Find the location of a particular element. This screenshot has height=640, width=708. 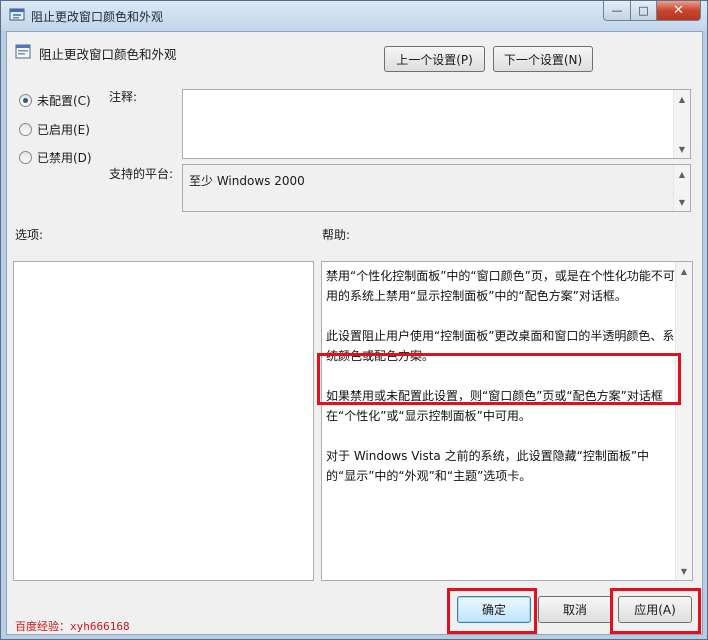

radio-label: 未配置(C) is located at coordinates (64, 101).